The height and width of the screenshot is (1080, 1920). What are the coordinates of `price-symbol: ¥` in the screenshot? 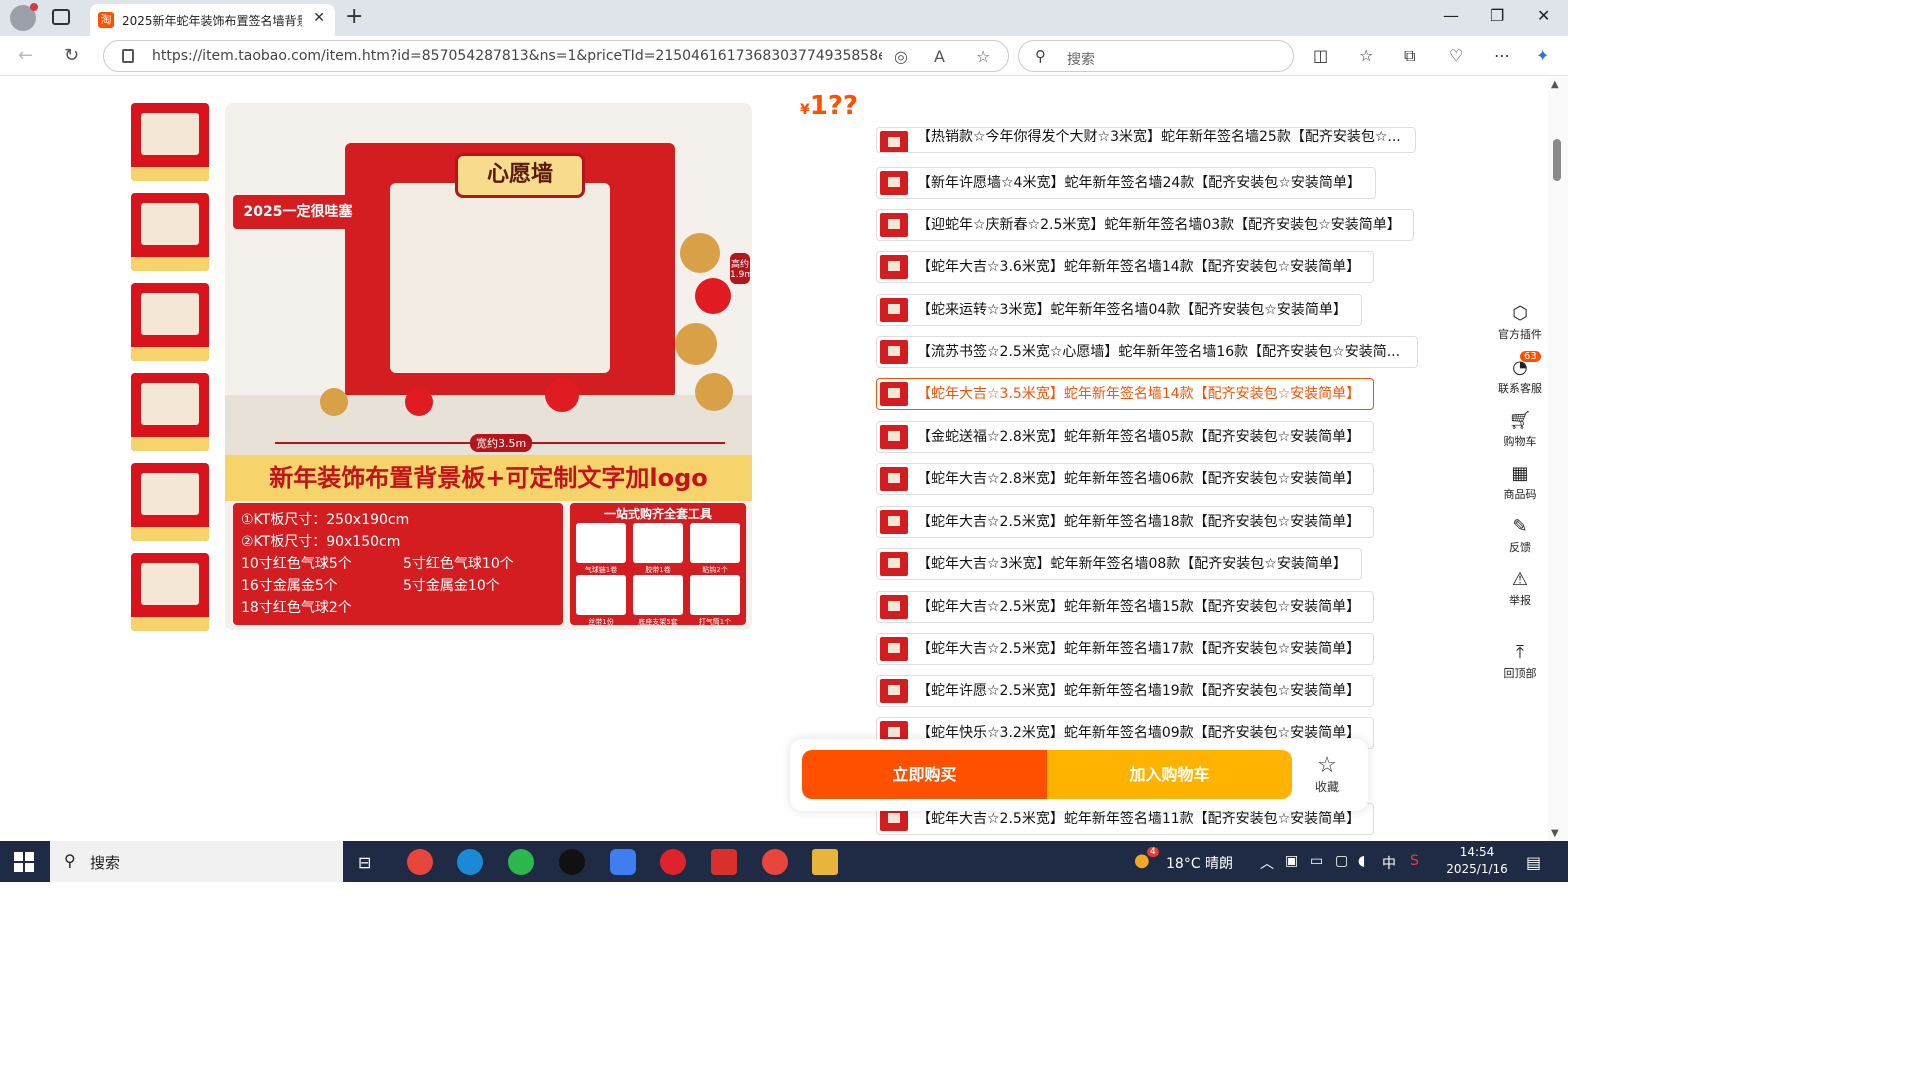 It's located at (805, 110).